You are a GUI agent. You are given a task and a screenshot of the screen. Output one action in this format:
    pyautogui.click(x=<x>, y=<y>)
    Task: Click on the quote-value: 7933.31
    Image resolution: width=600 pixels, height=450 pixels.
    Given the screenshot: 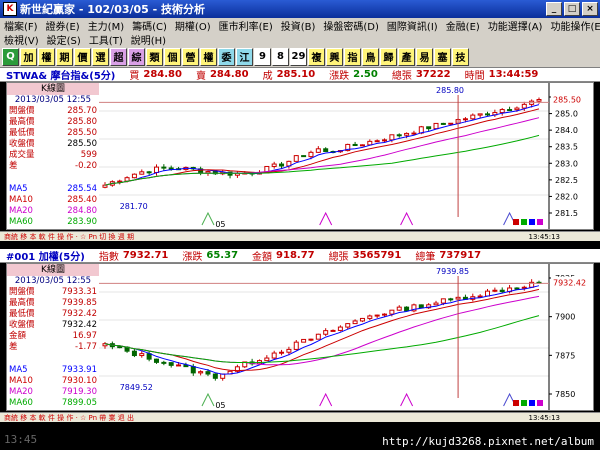 What is the action you would take?
    pyautogui.click(x=79, y=292)
    